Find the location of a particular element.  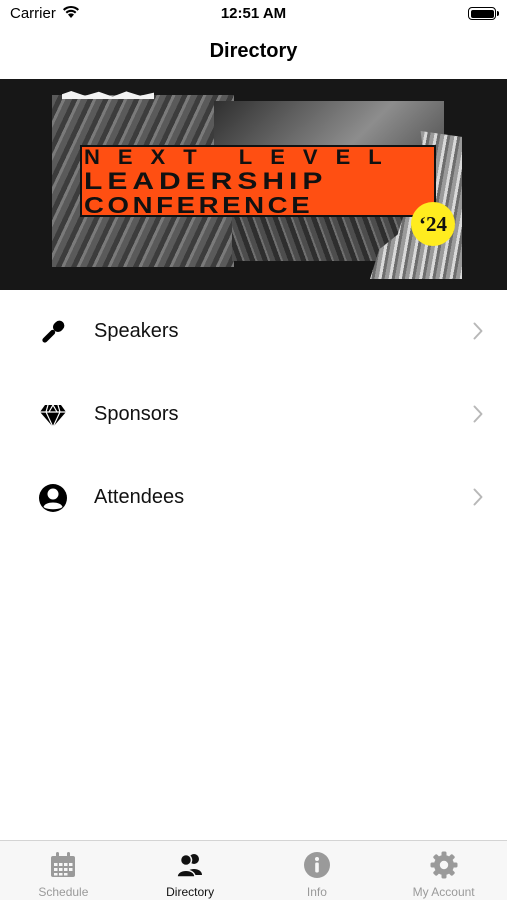

microphone-icon is located at coordinates (53, 331).